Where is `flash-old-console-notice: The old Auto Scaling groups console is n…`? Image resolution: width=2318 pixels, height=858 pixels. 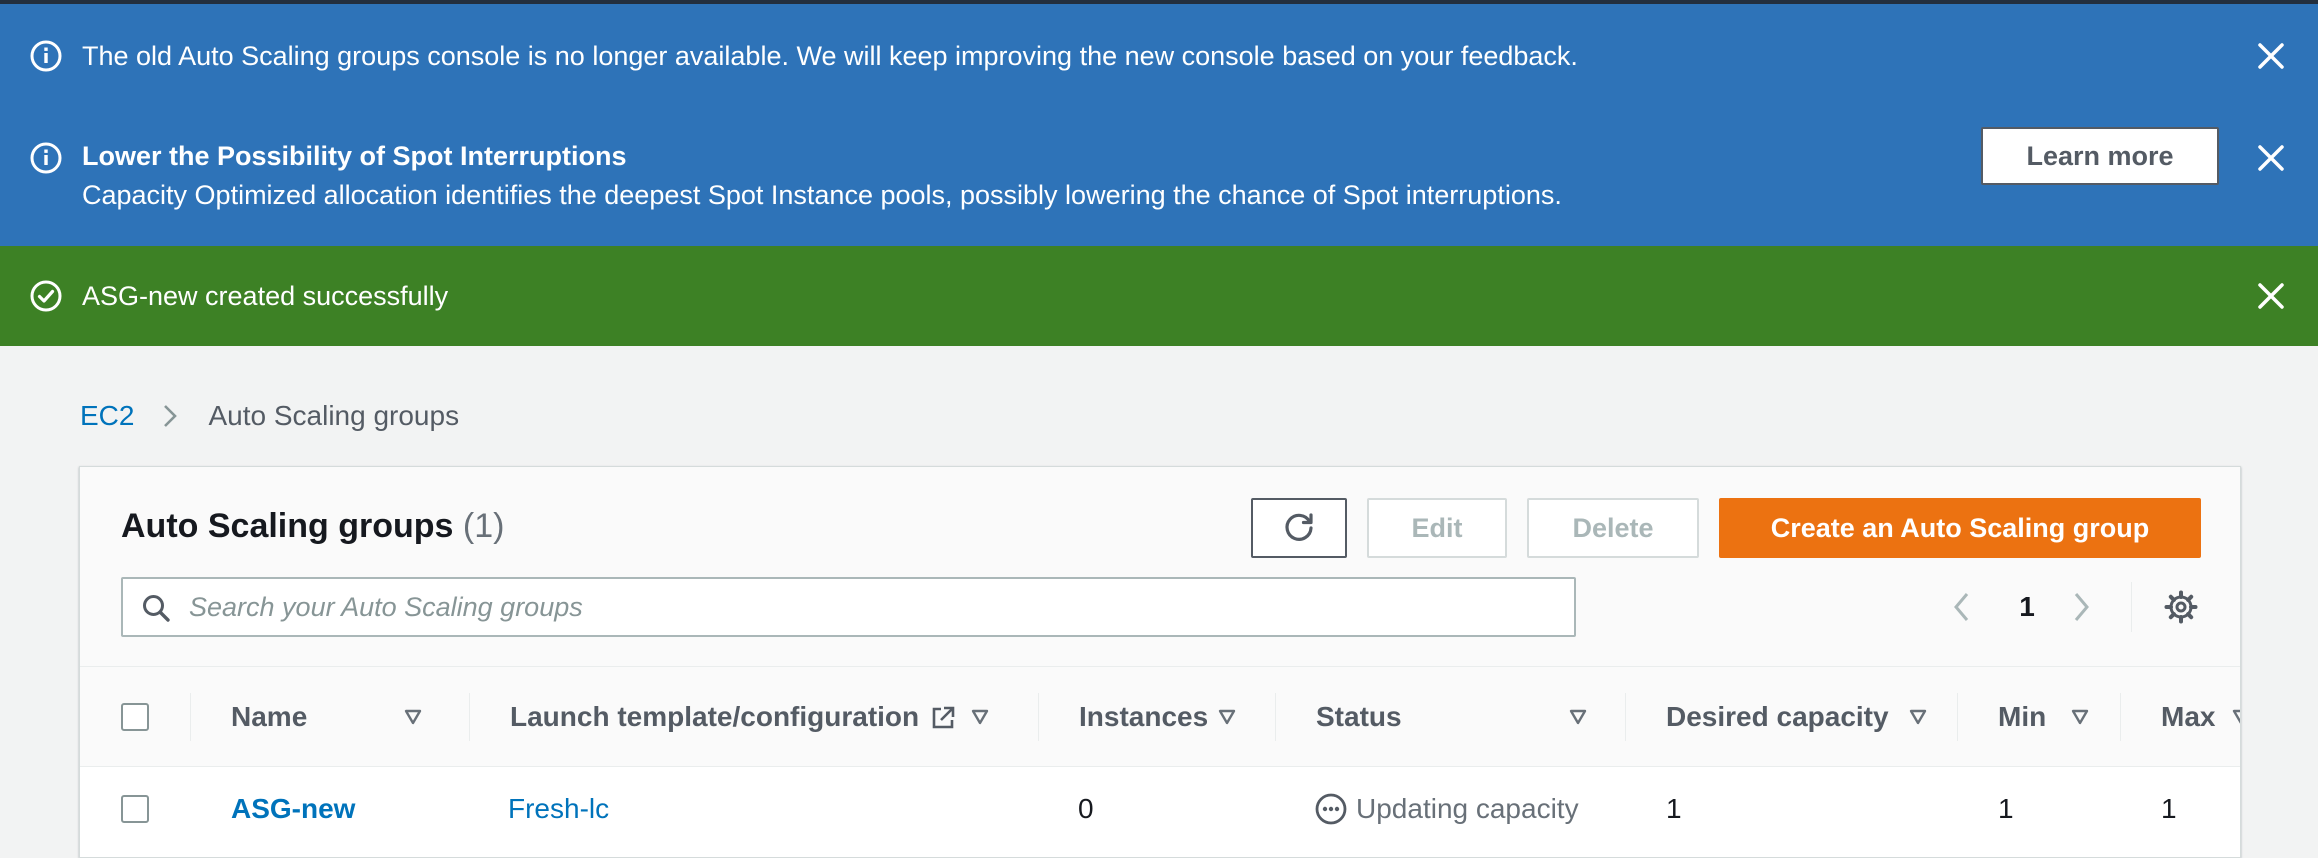
flash-old-console-notice: The old Auto Scaling groups console is n… is located at coordinates (1159, 56).